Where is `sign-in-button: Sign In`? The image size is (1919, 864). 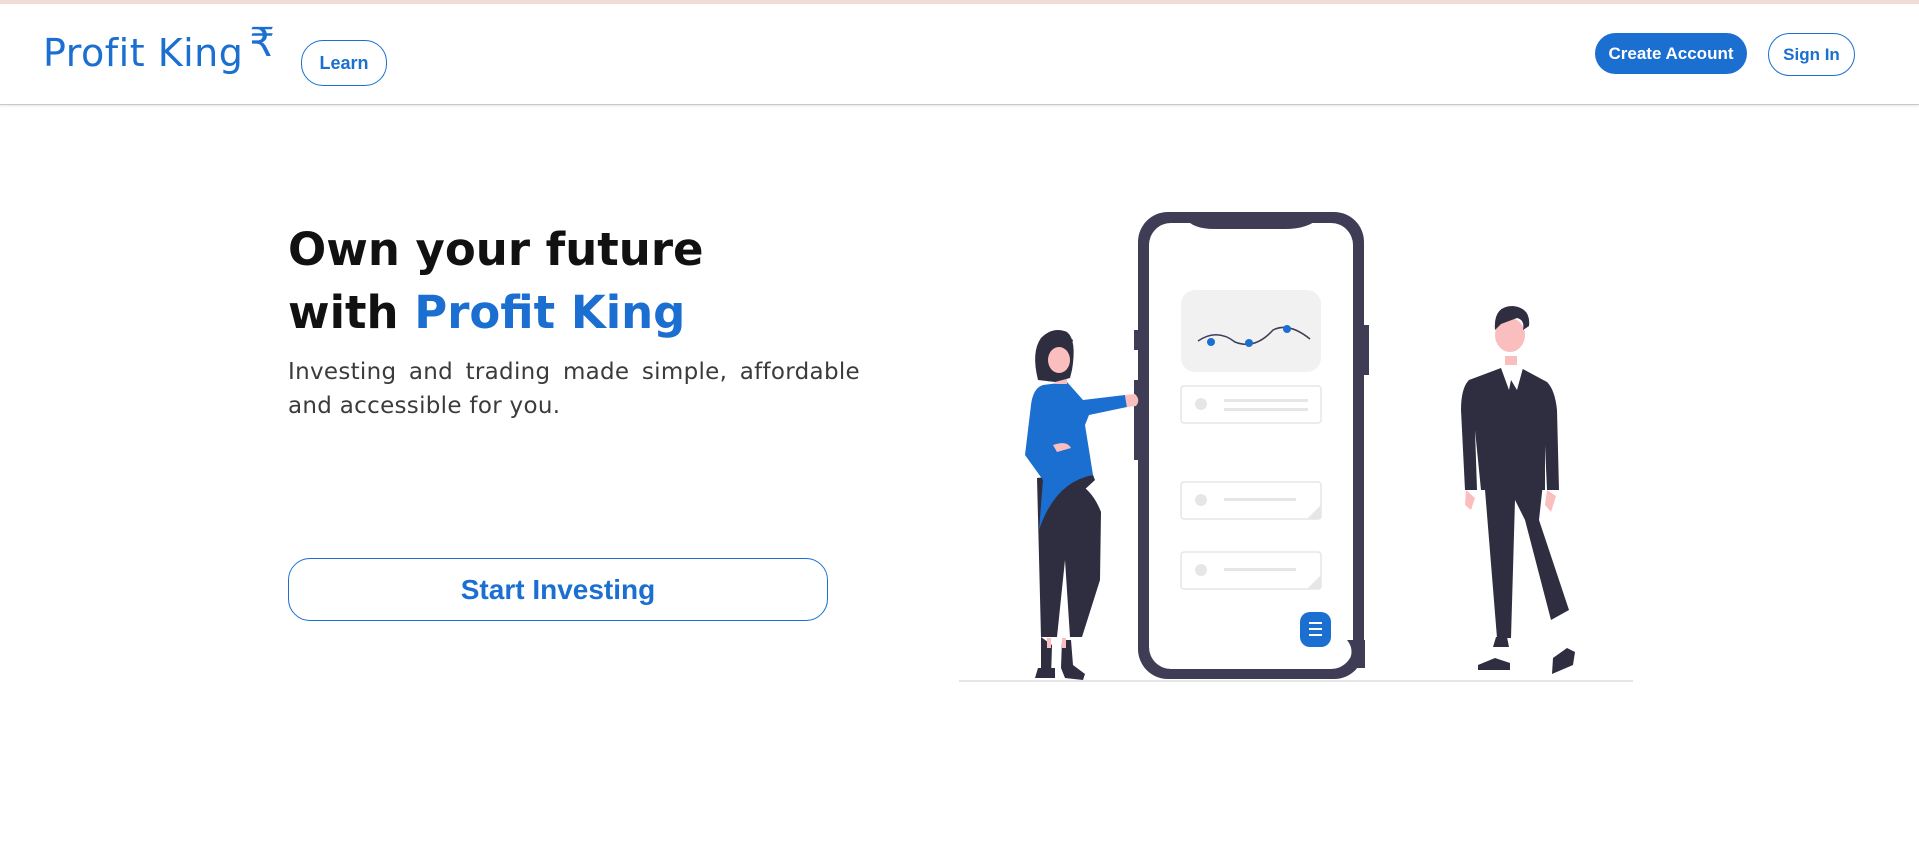 sign-in-button: Sign In is located at coordinates (1811, 54).